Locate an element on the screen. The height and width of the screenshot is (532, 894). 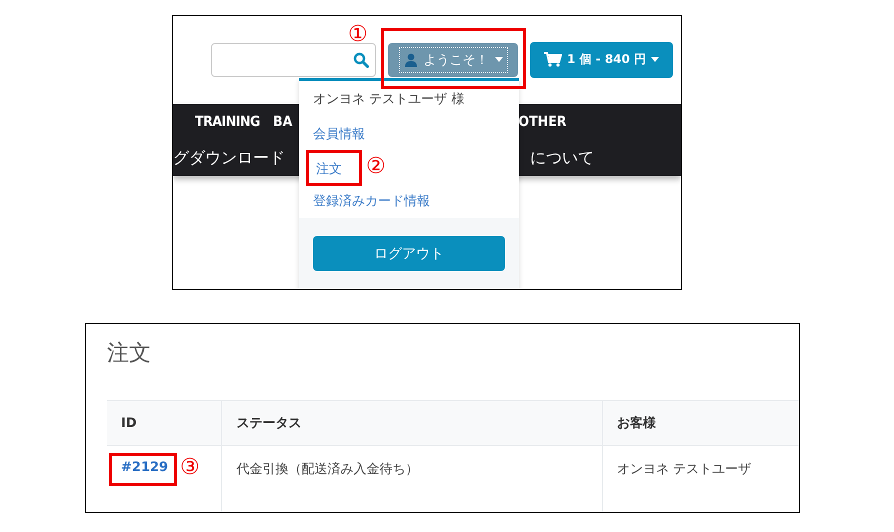
annotation-number: ③ is located at coordinates (190, 468).